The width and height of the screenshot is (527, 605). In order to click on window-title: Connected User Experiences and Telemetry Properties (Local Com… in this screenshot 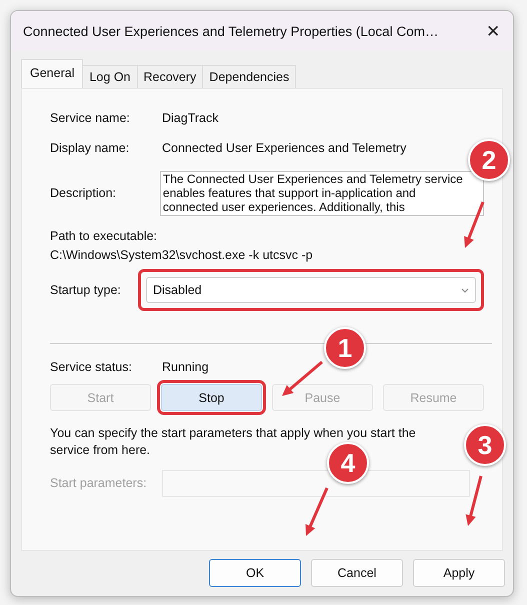, I will do `click(231, 31)`.